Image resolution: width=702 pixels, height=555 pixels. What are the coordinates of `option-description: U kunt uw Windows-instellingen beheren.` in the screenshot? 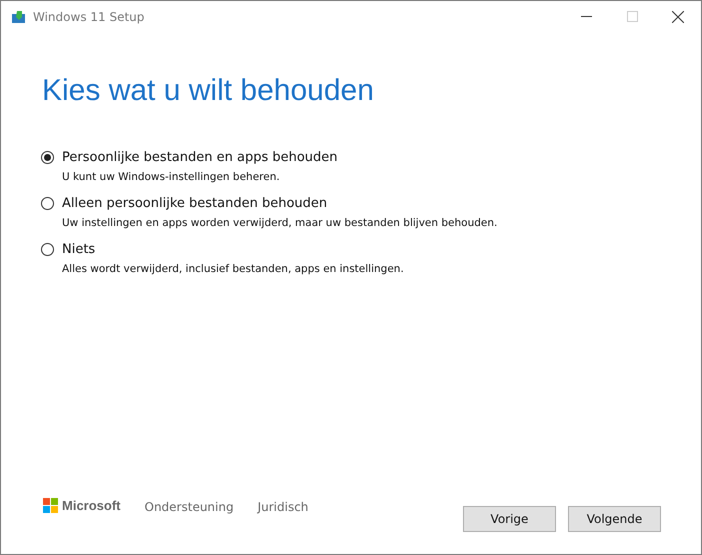 It's located at (171, 177).